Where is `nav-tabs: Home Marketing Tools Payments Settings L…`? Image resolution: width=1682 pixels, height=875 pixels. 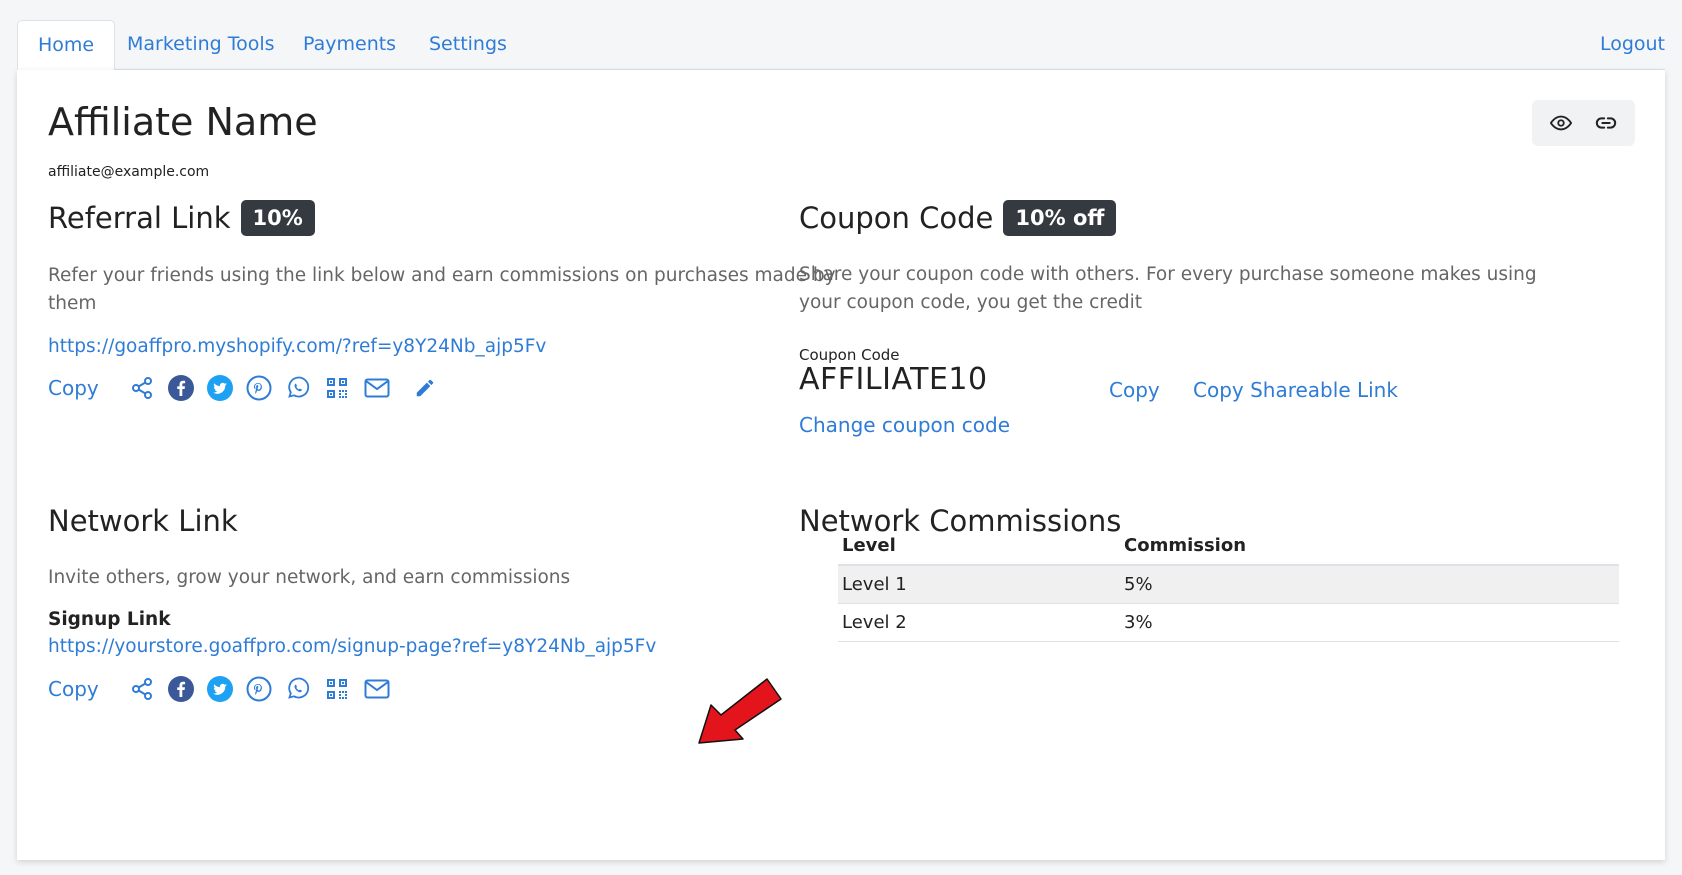 nav-tabs: Home Marketing Tools Payments Settings L… is located at coordinates (841, 45).